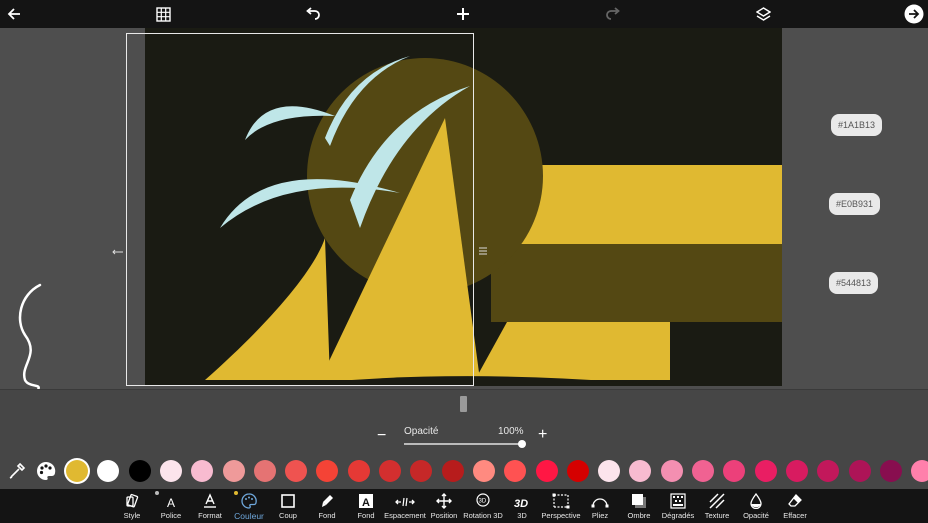 The height and width of the screenshot is (523, 928). Describe the element at coordinates (288, 515) in the screenshot. I see `tool-label: Coup` at that location.